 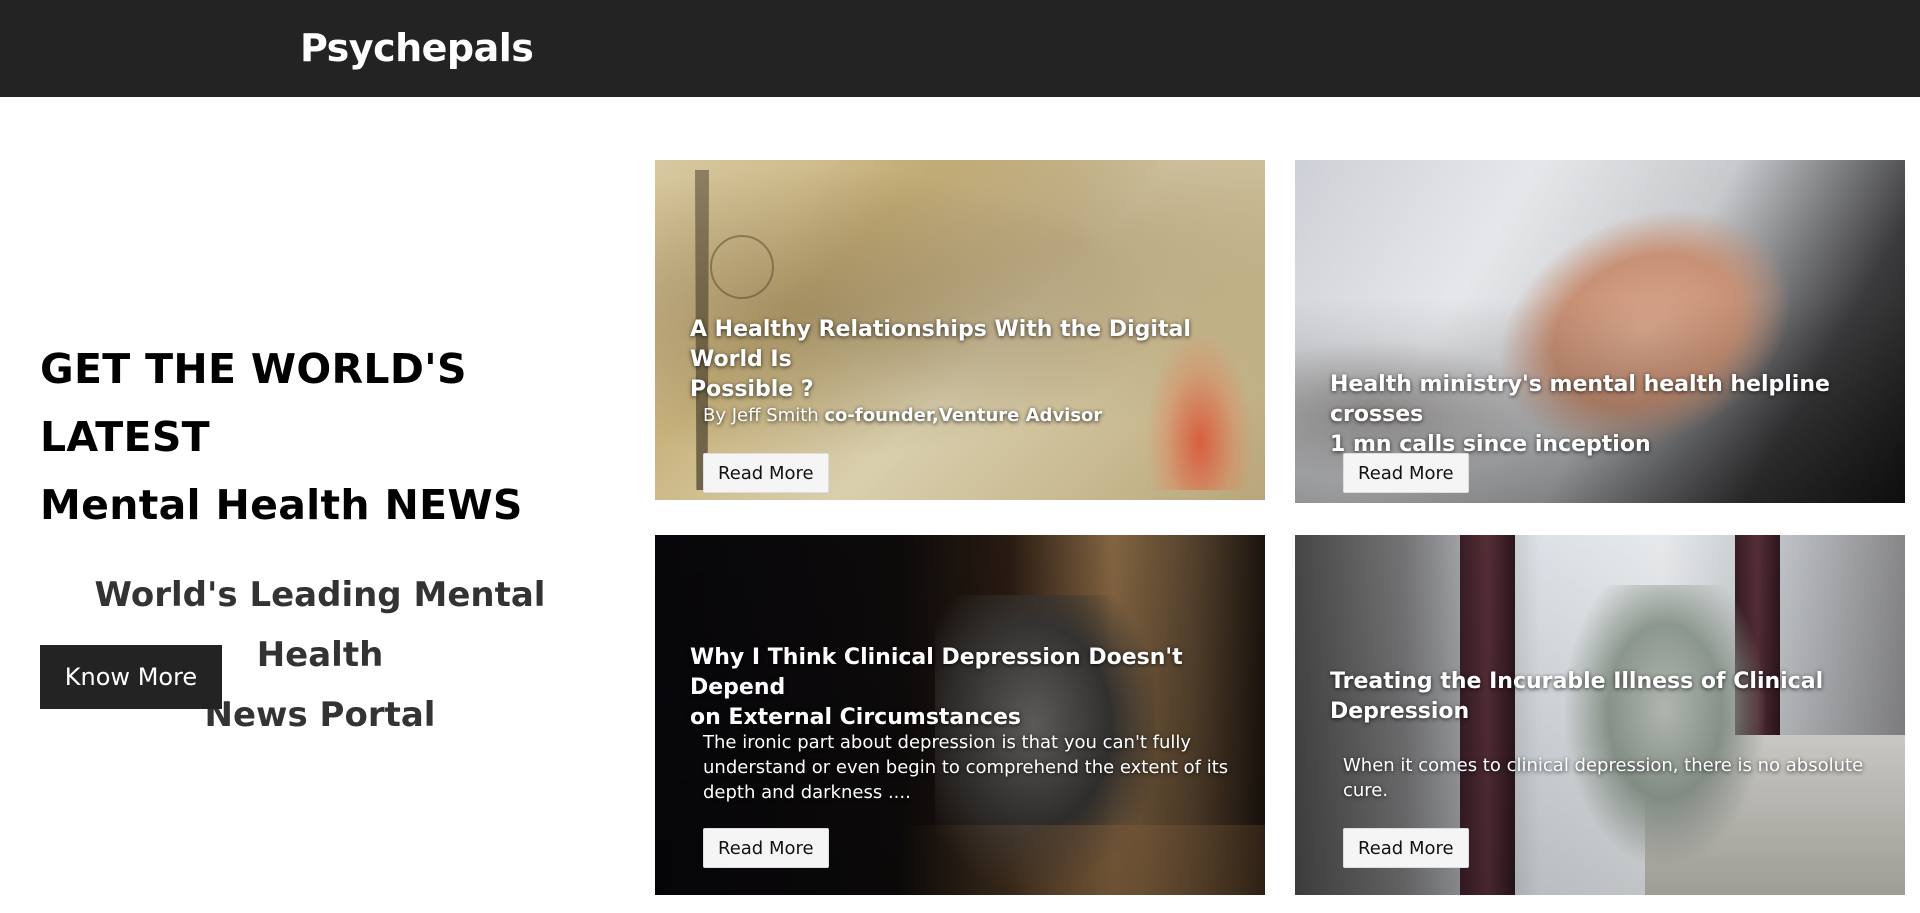 I want to click on brand-logo-link: Psychepals, so click(x=417, y=48).